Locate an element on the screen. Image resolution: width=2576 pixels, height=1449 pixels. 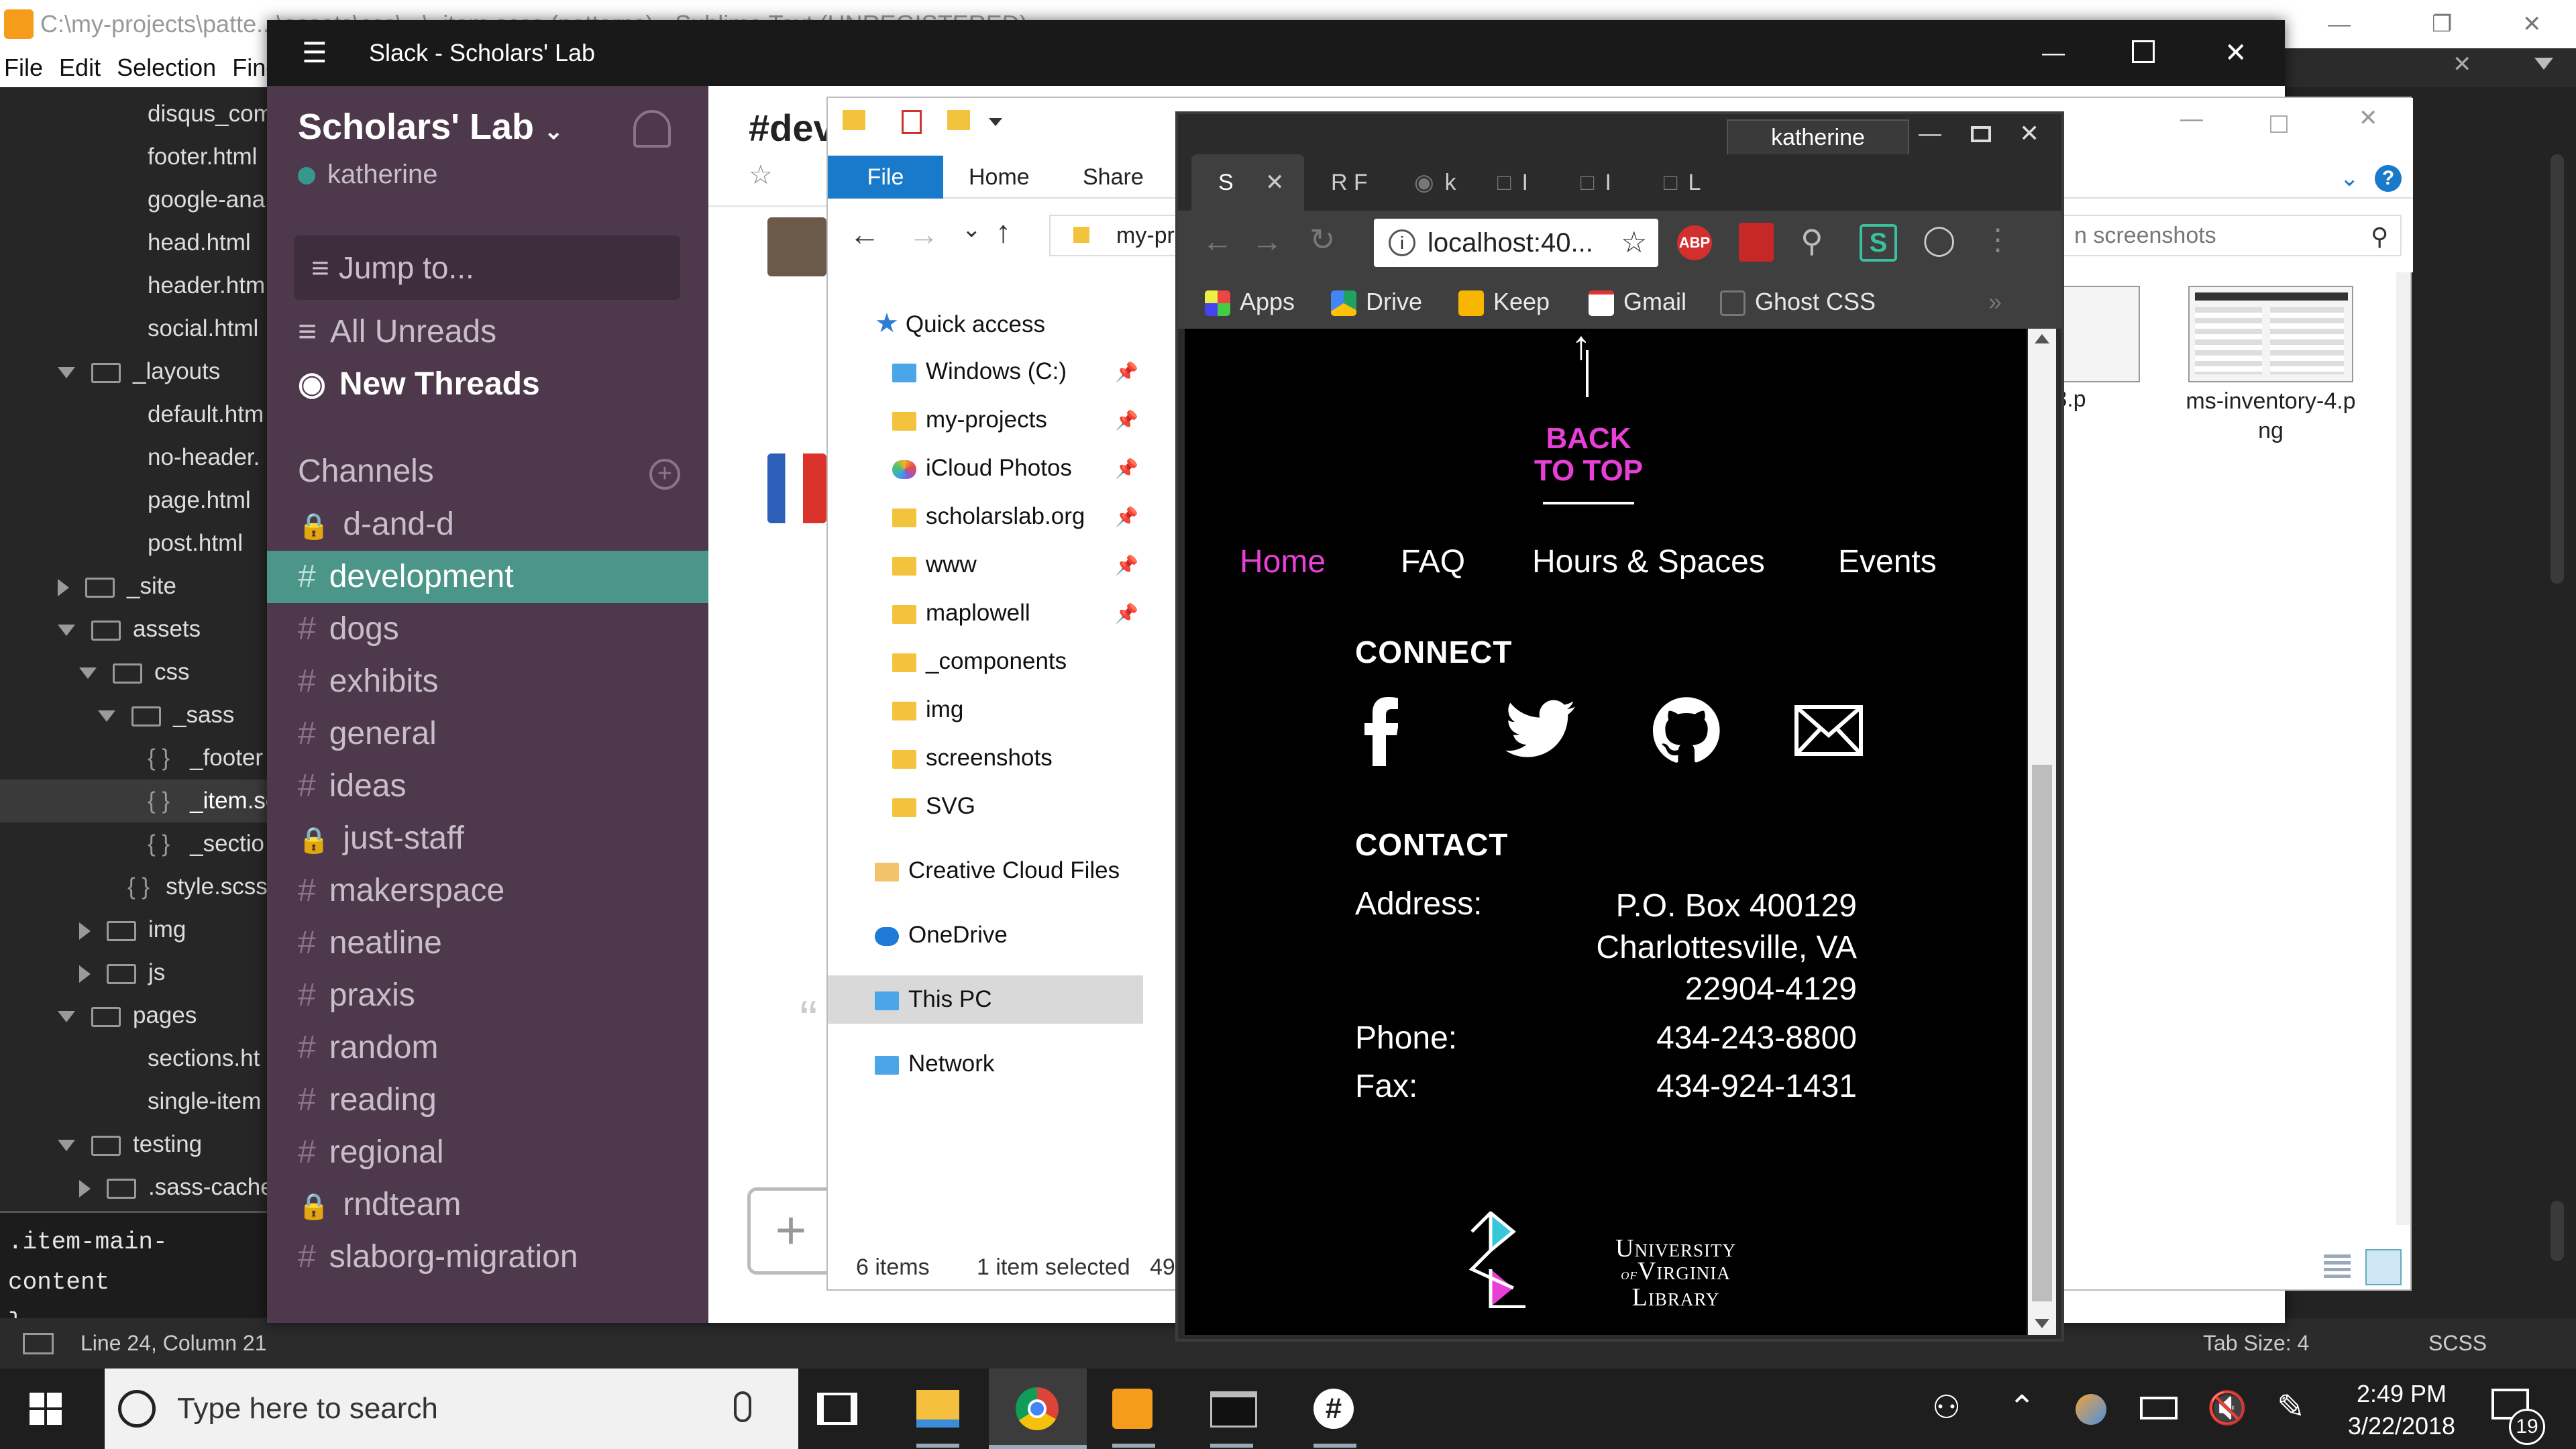
nav-scholarslab: scholarslab.org is located at coordinates (988, 516).